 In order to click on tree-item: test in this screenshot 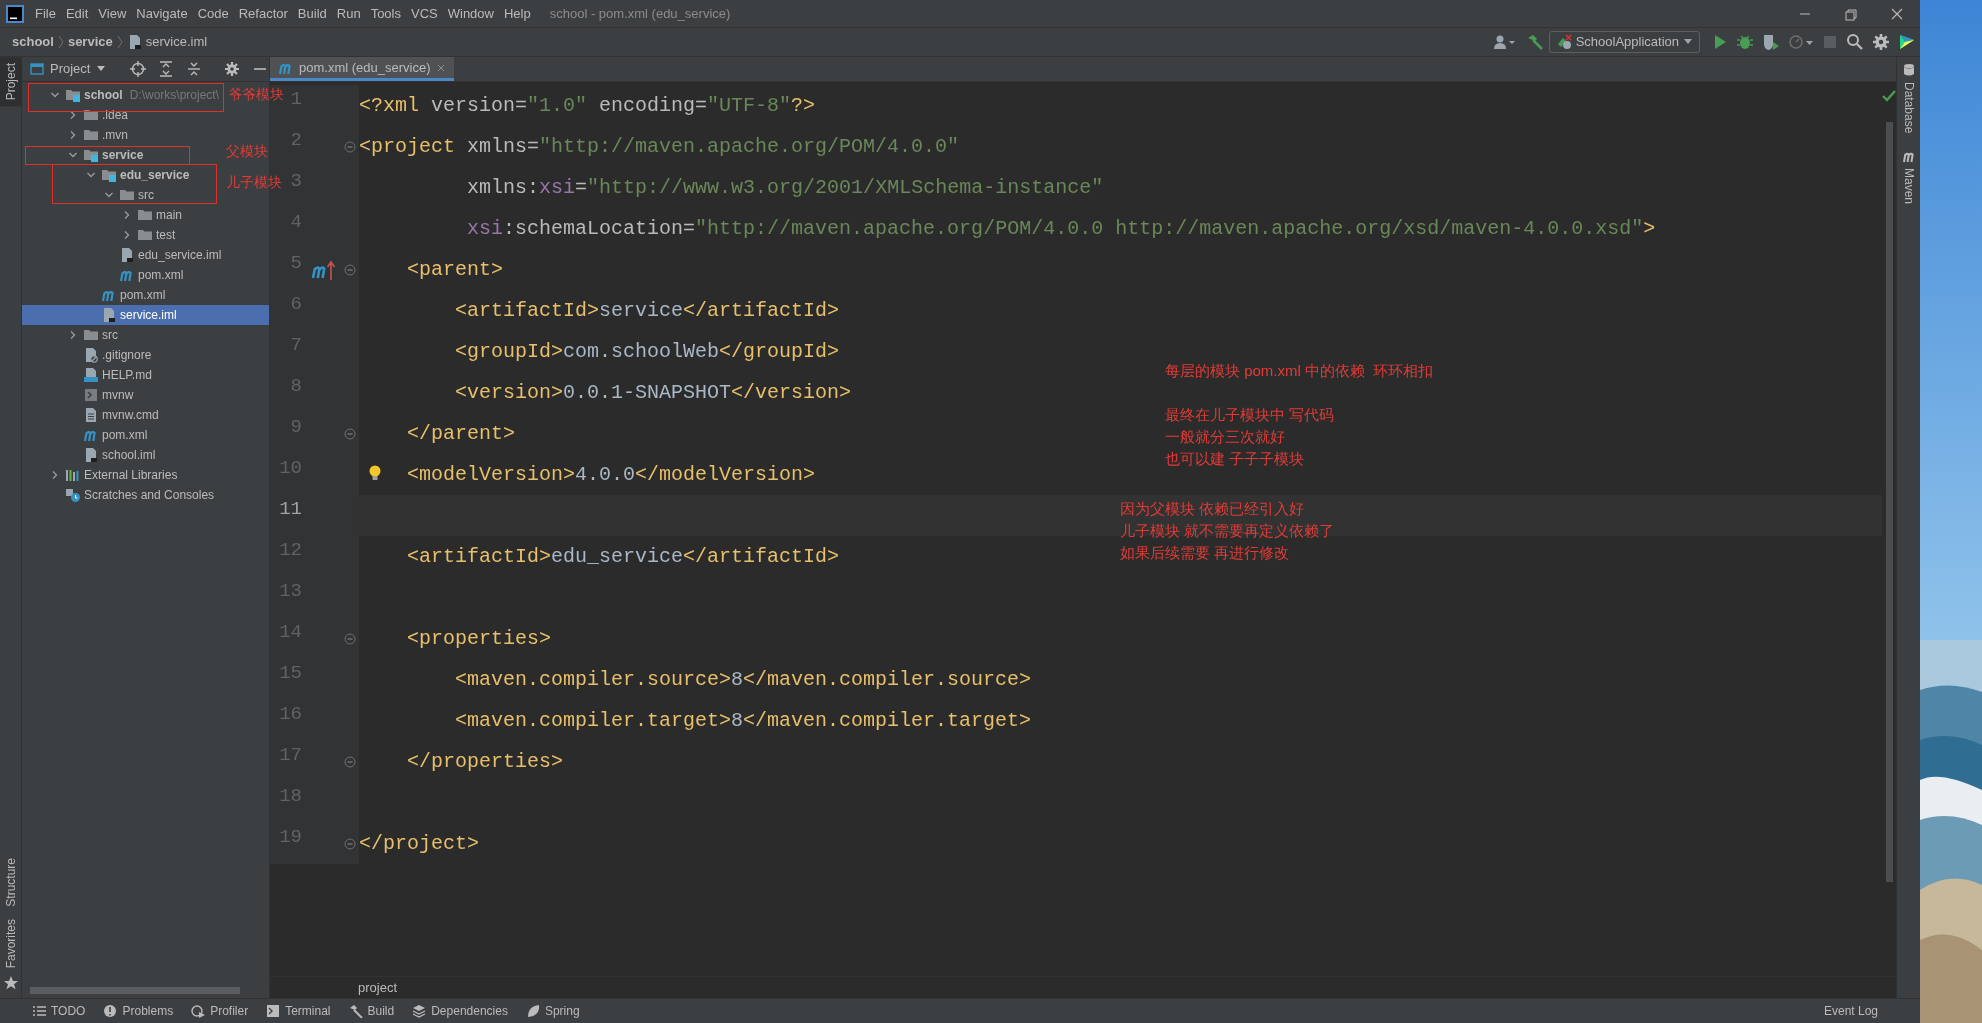, I will do `click(101, 235)`.